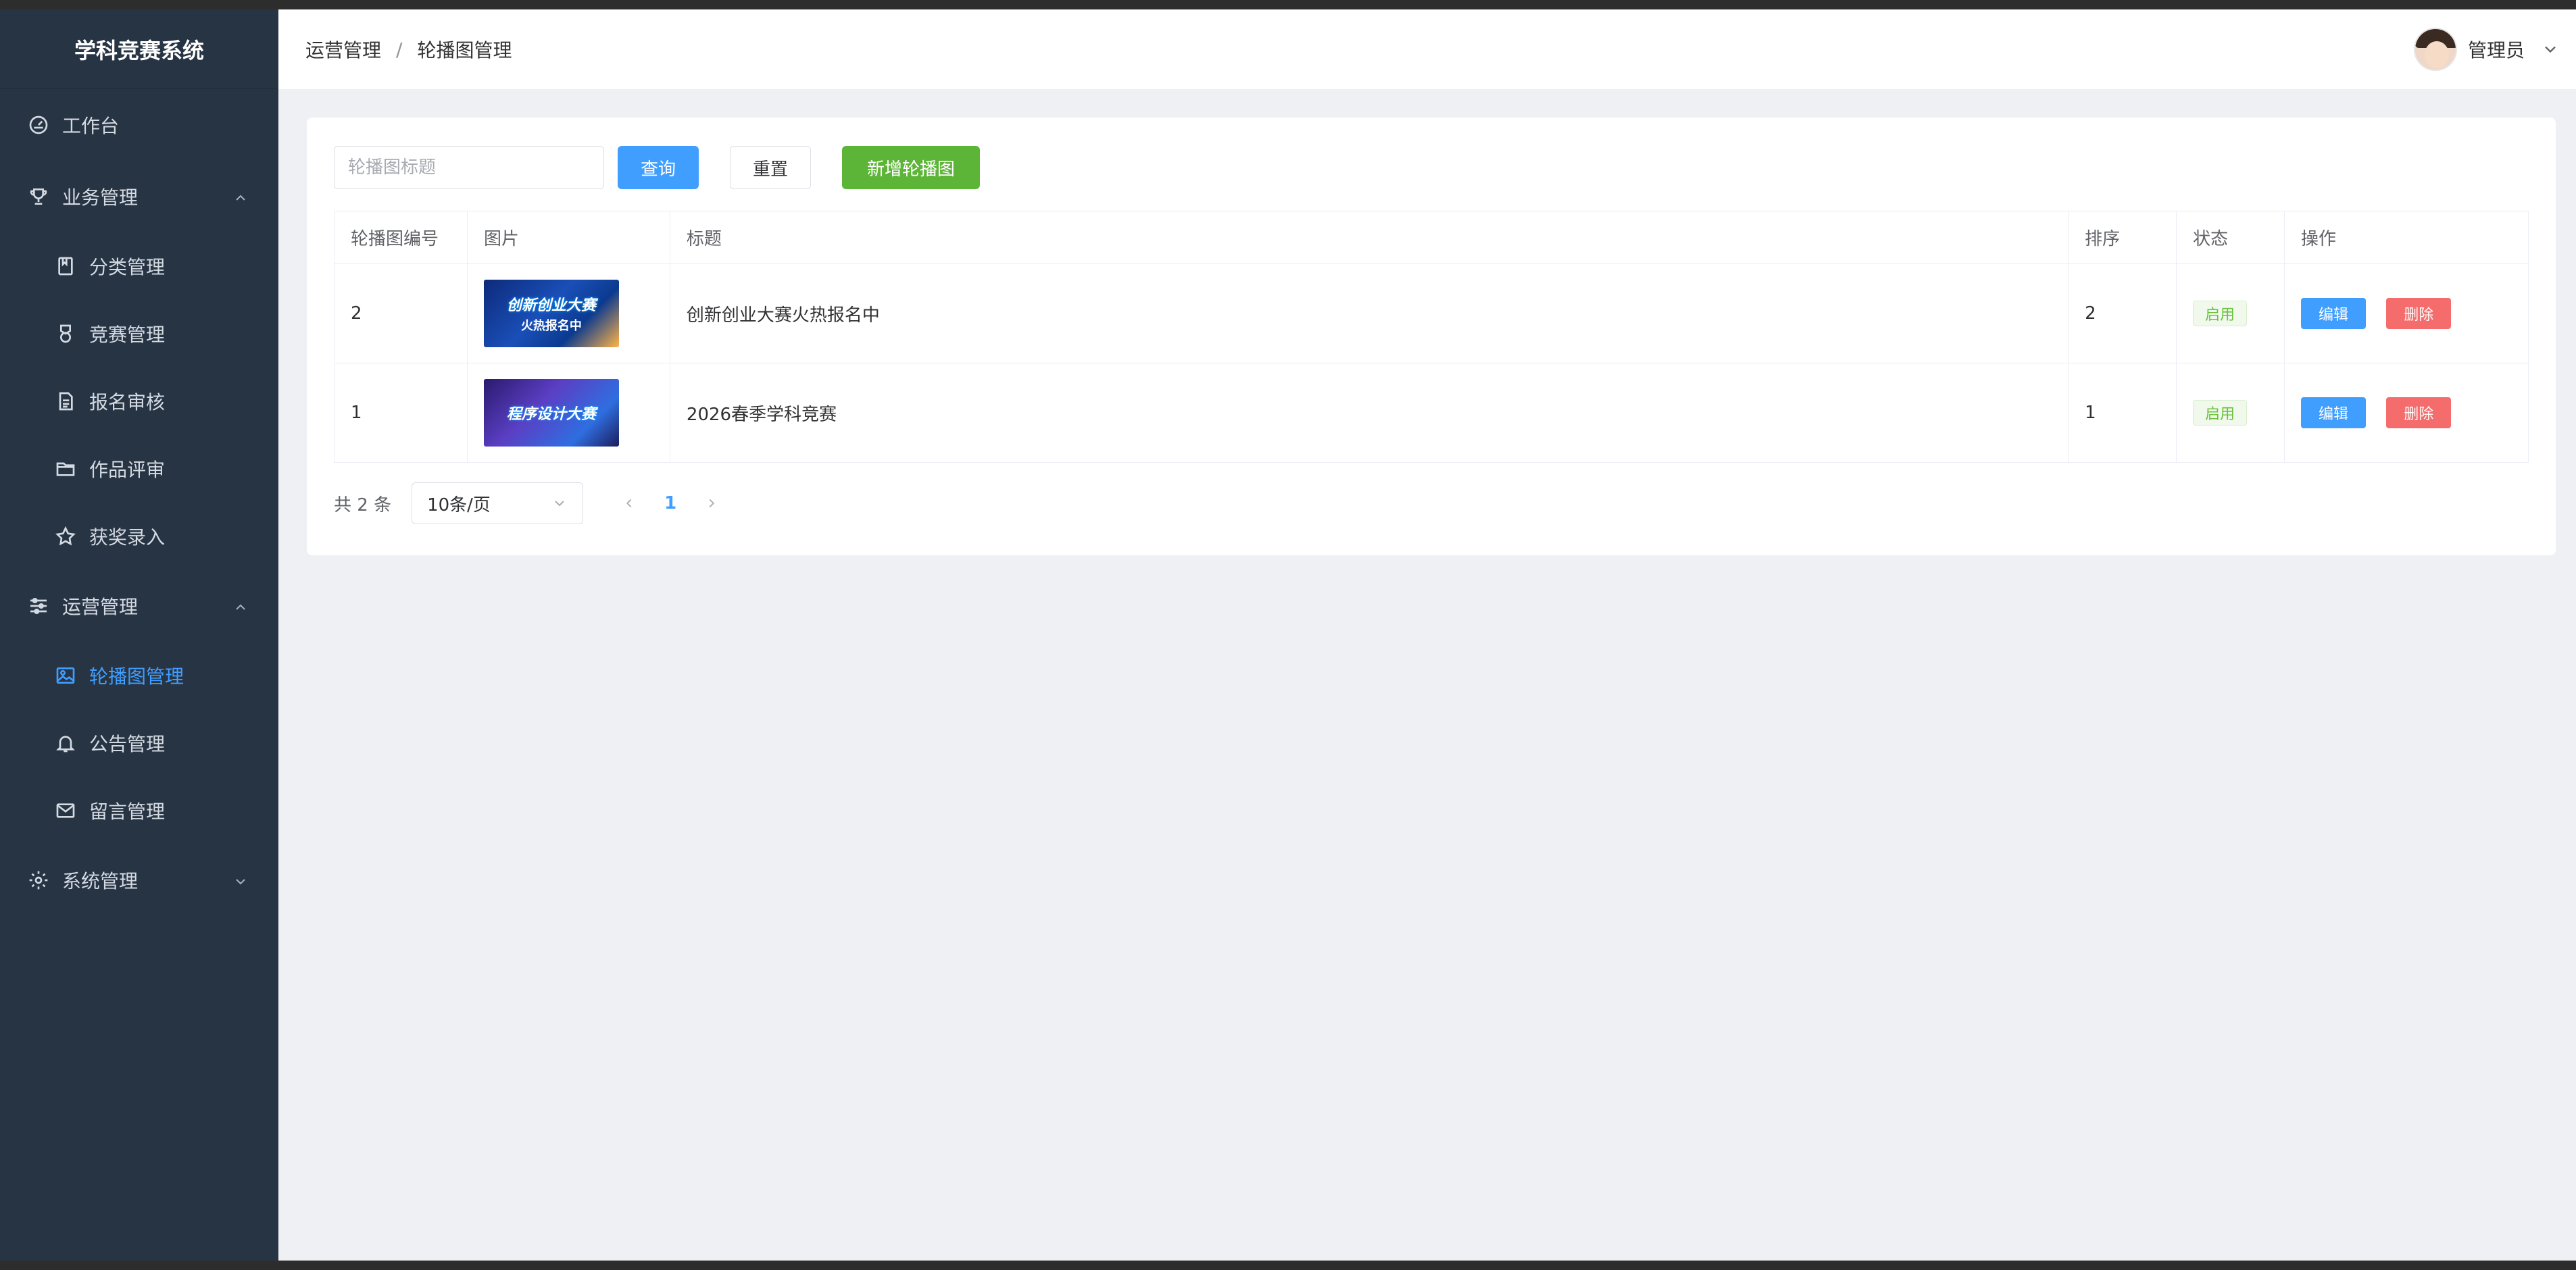  Describe the element at coordinates (128, 402) in the screenshot. I see `sidebar-item-label: 报名审核` at that location.